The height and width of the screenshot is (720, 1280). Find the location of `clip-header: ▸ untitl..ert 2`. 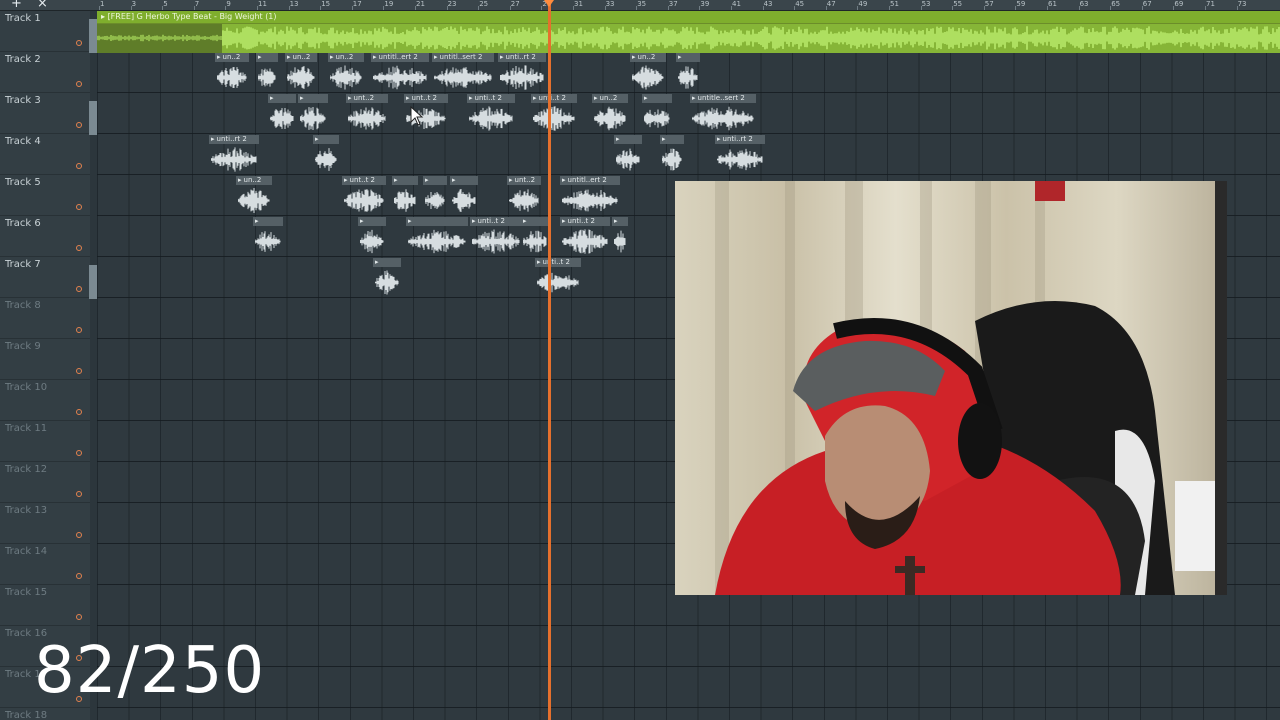

clip-header: ▸ untitl..ert 2 is located at coordinates (590, 180).